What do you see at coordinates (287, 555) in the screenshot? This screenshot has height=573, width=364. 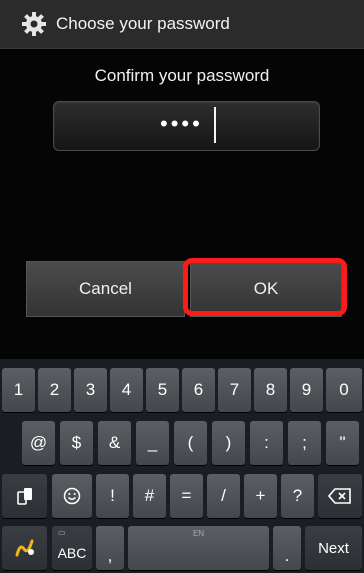 I see `period-label: .` at bounding box center [287, 555].